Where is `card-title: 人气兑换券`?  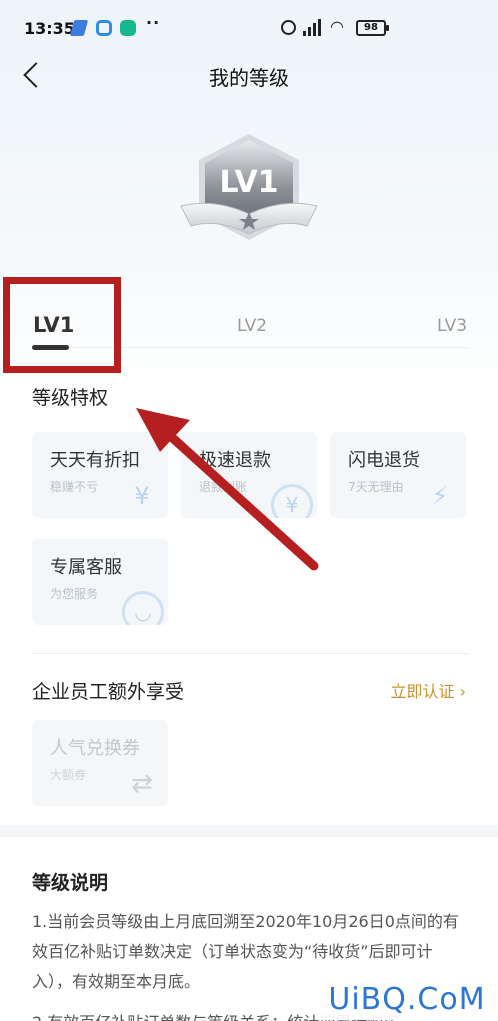 card-title: 人气兑换券 is located at coordinates (95, 748).